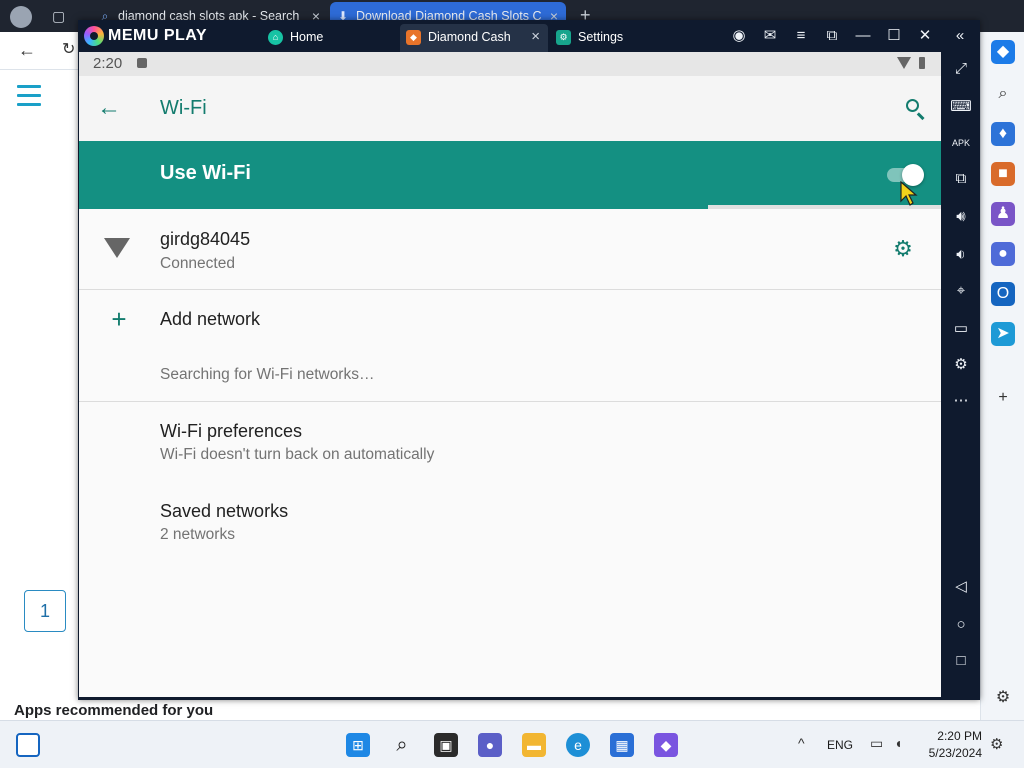 This screenshot has width=1024, height=768. I want to click on notification-icon: ⚙, so click(996, 744).